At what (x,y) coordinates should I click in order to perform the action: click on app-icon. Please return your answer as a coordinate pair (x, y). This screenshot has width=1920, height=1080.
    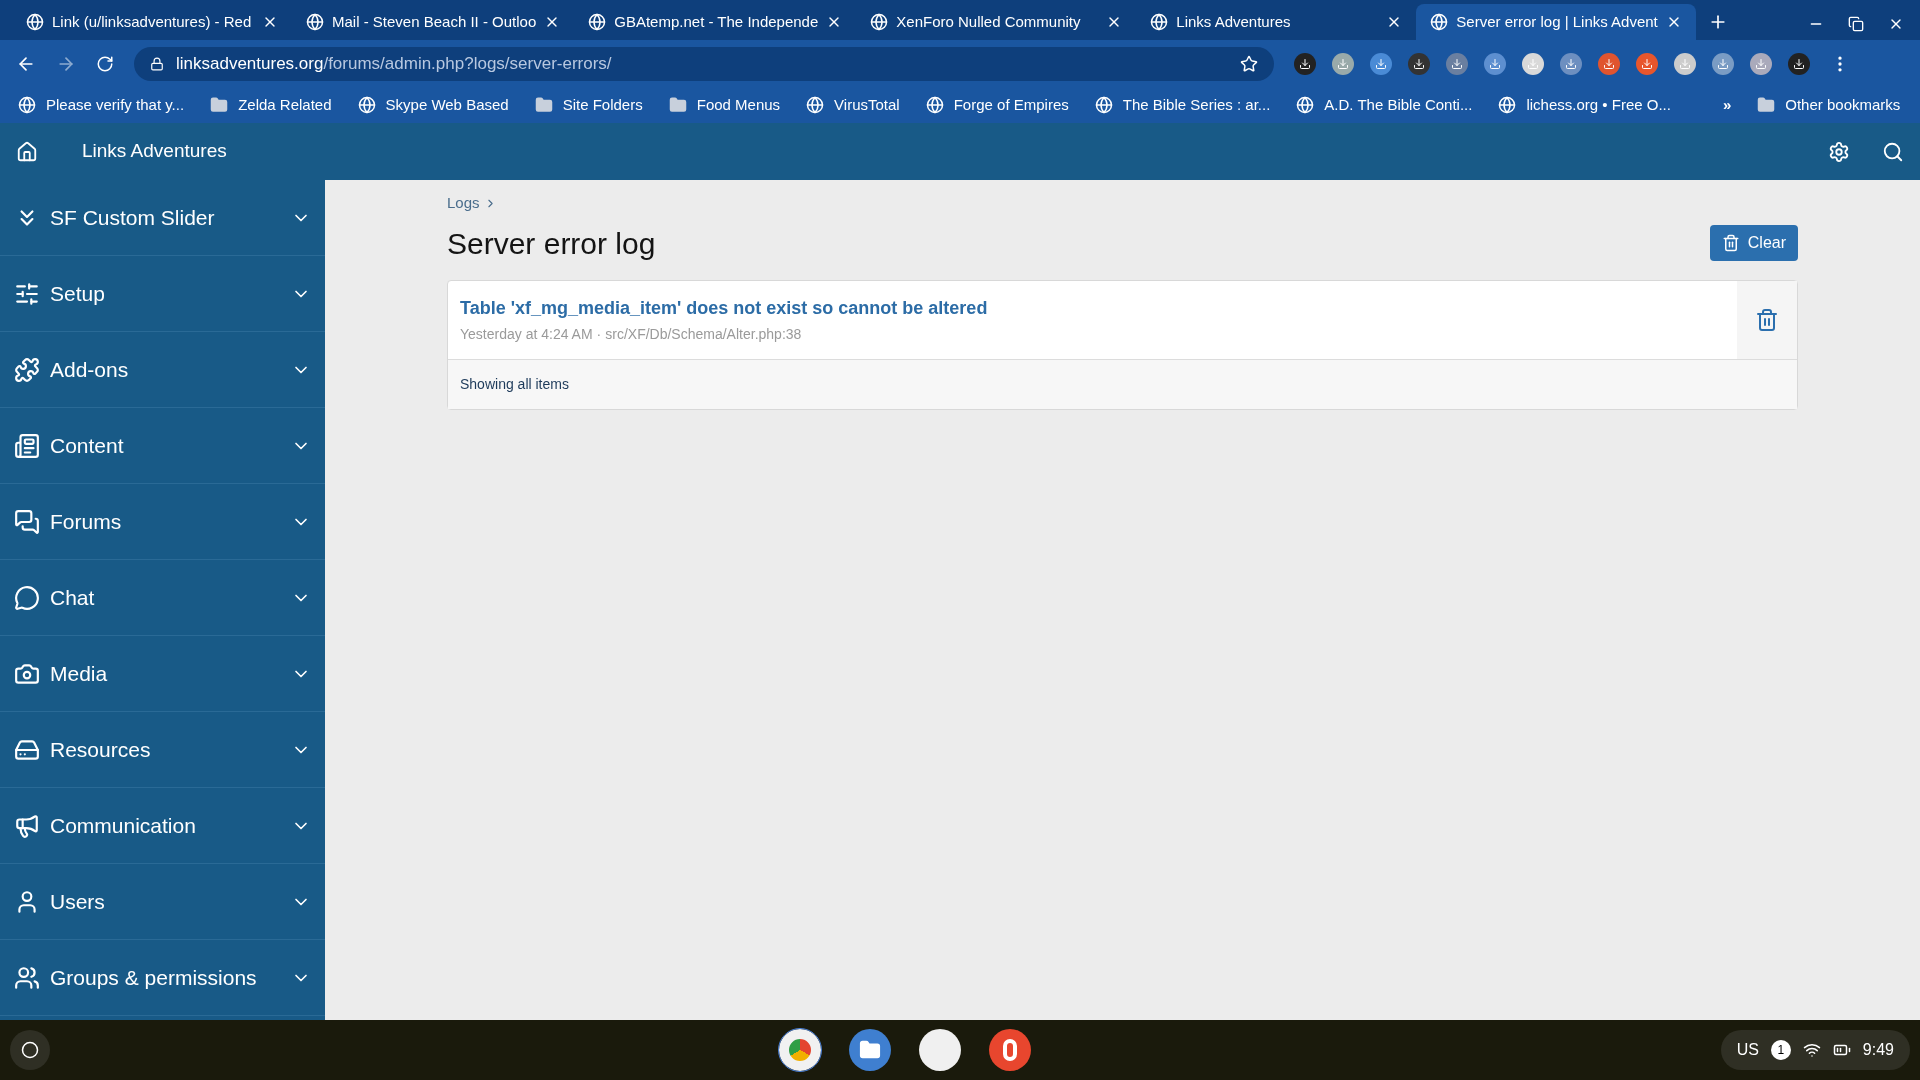
    Looking at the image, I should click on (940, 1050).